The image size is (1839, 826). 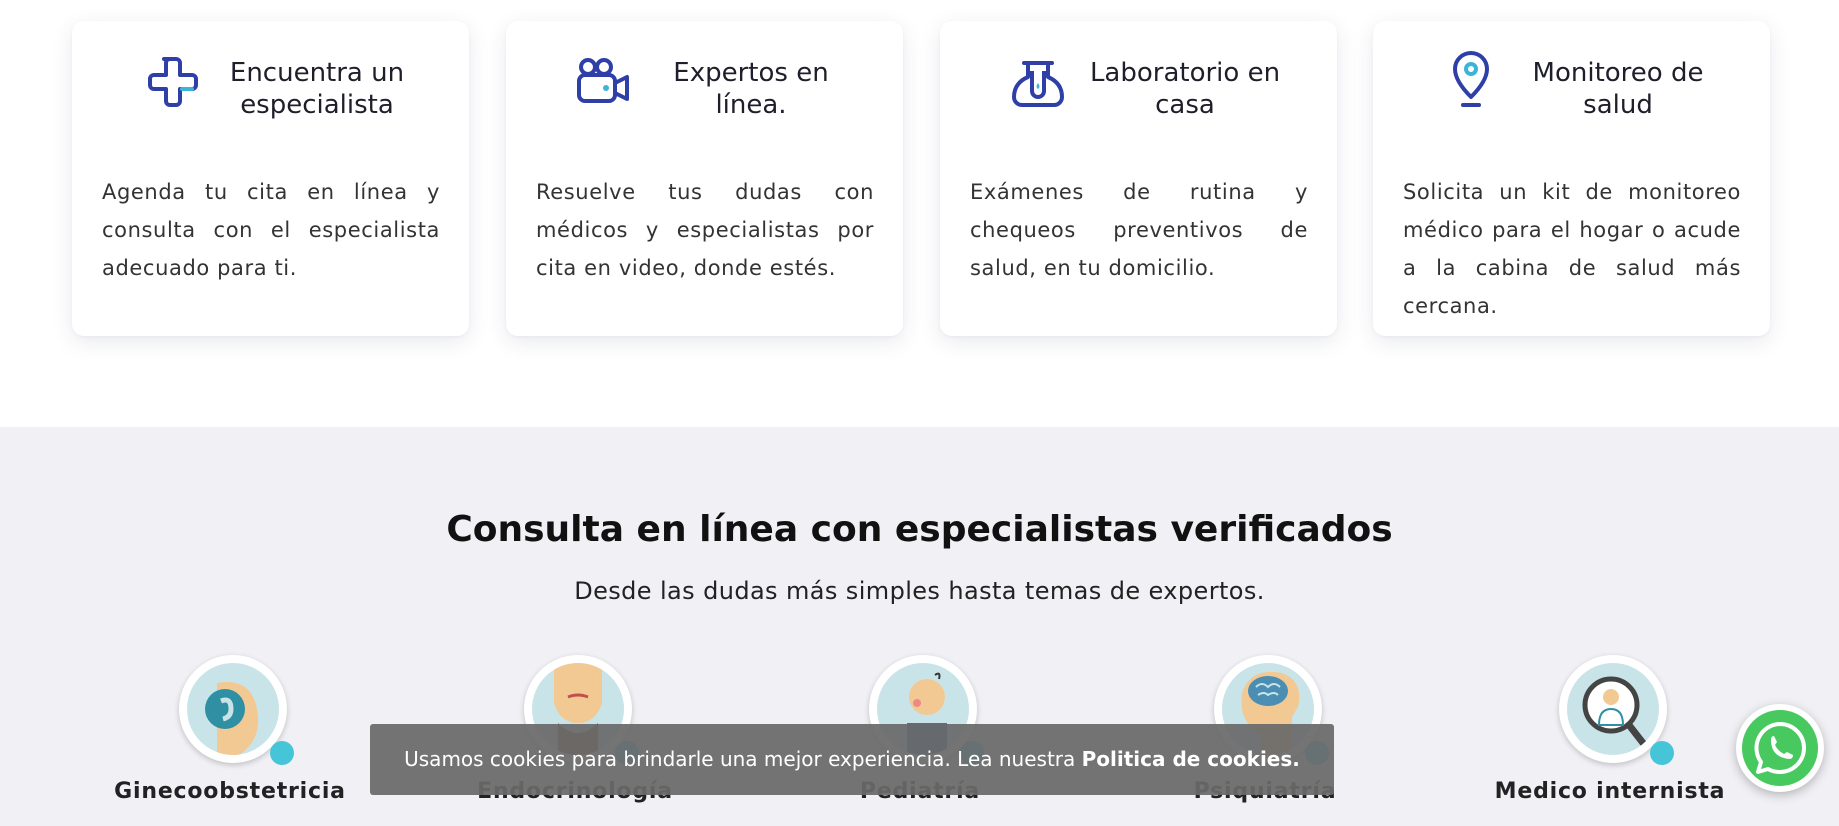 What do you see at coordinates (1614, 711) in the screenshot?
I see `doctor-magnifier-icon` at bounding box center [1614, 711].